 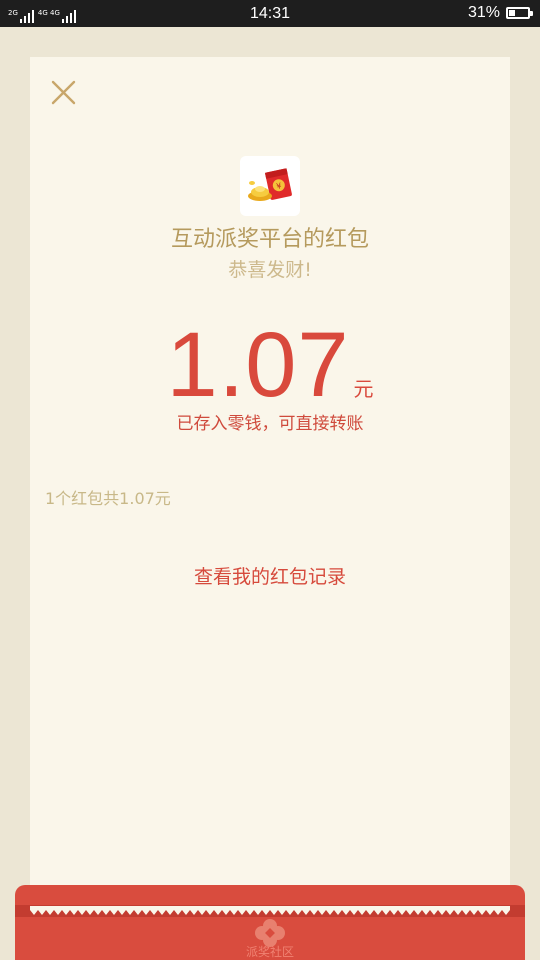 I want to click on clock: 14:31, so click(x=270, y=13).